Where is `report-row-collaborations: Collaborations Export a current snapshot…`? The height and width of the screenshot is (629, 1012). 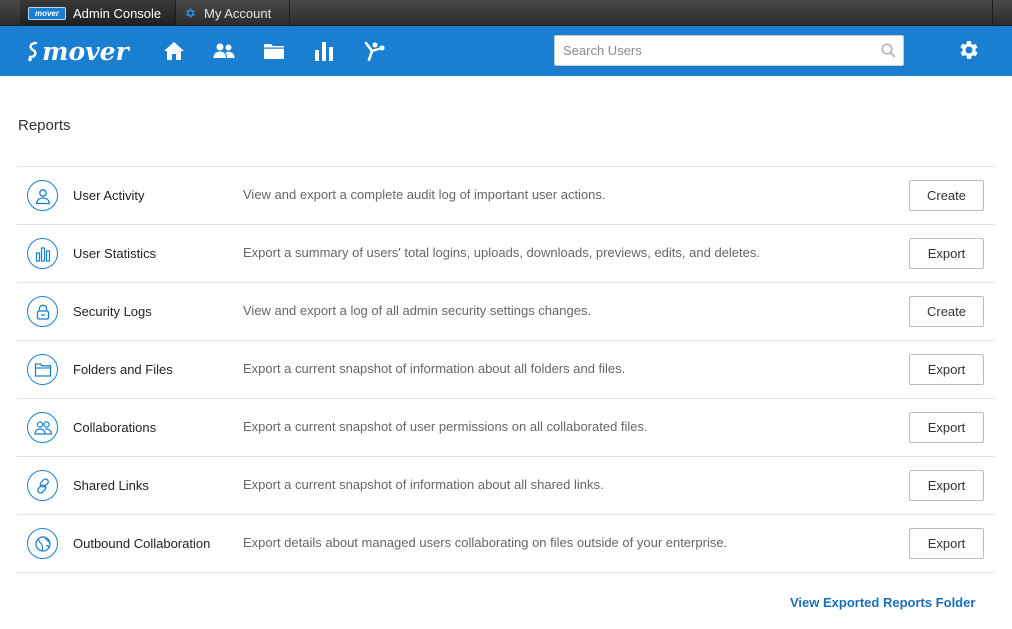
report-row-collaborations: Collaborations Export a current snapshot… is located at coordinates (506, 428).